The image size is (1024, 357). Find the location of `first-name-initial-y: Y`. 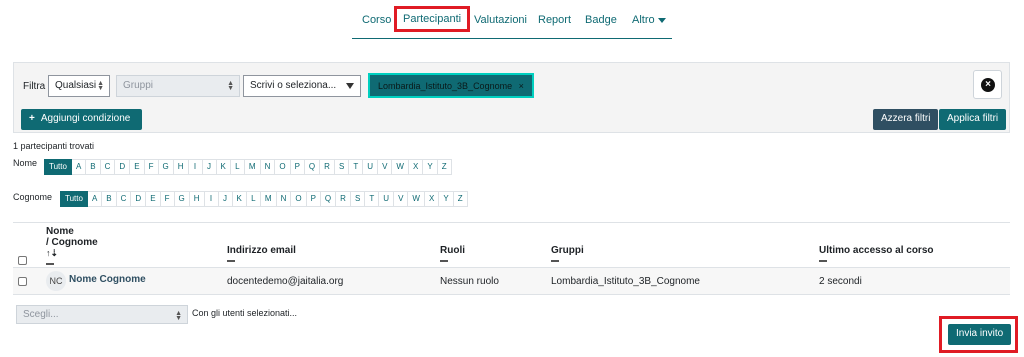

first-name-initial-y: Y is located at coordinates (430, 167).